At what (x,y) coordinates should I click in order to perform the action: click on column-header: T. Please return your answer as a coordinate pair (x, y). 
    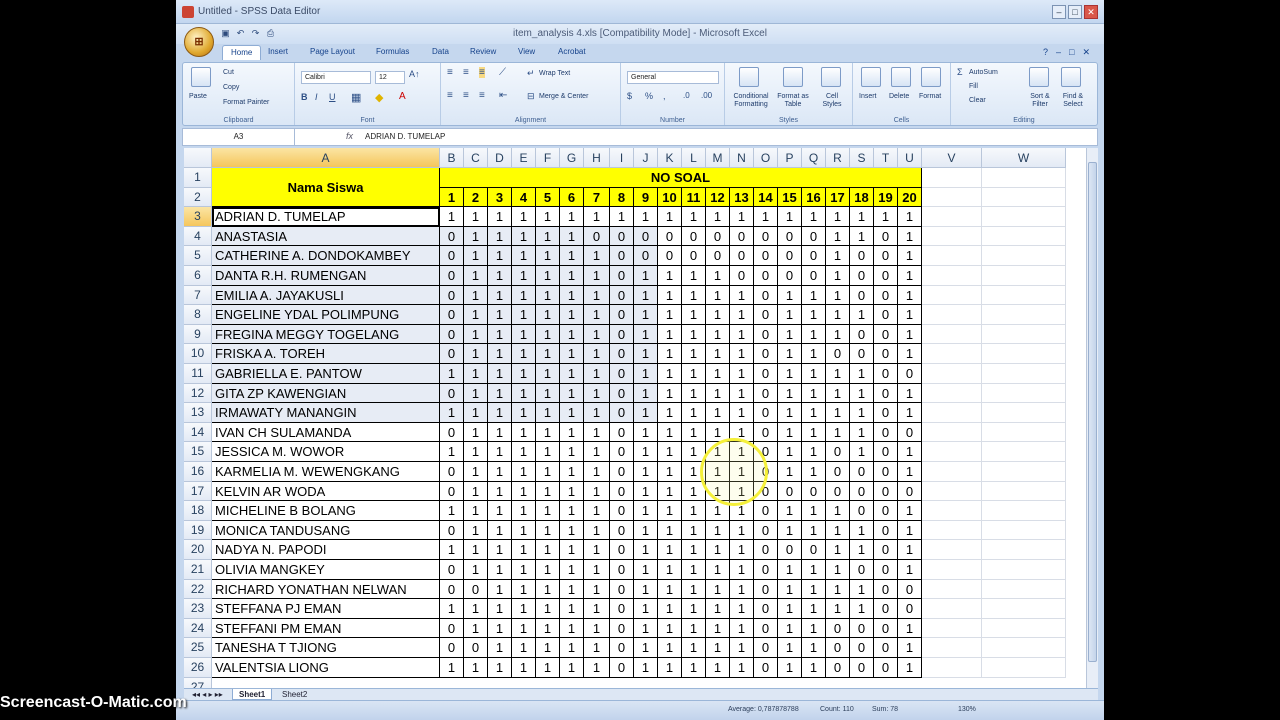
    Looking at the image, I should click on (886, 158).